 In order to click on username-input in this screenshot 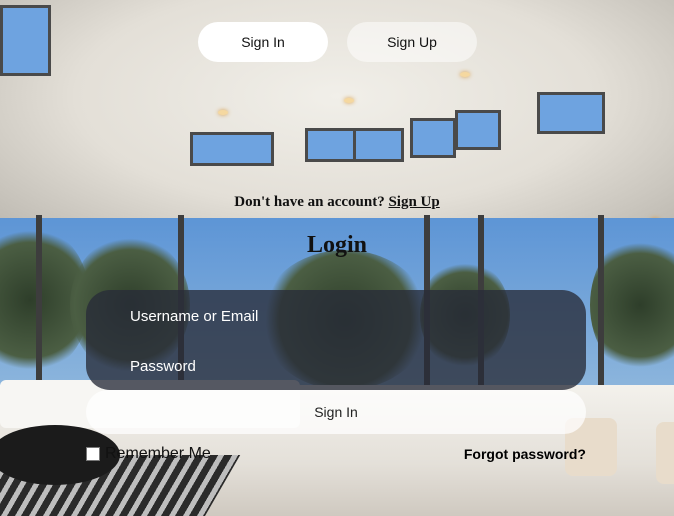, I will do `click(340, 316)`.